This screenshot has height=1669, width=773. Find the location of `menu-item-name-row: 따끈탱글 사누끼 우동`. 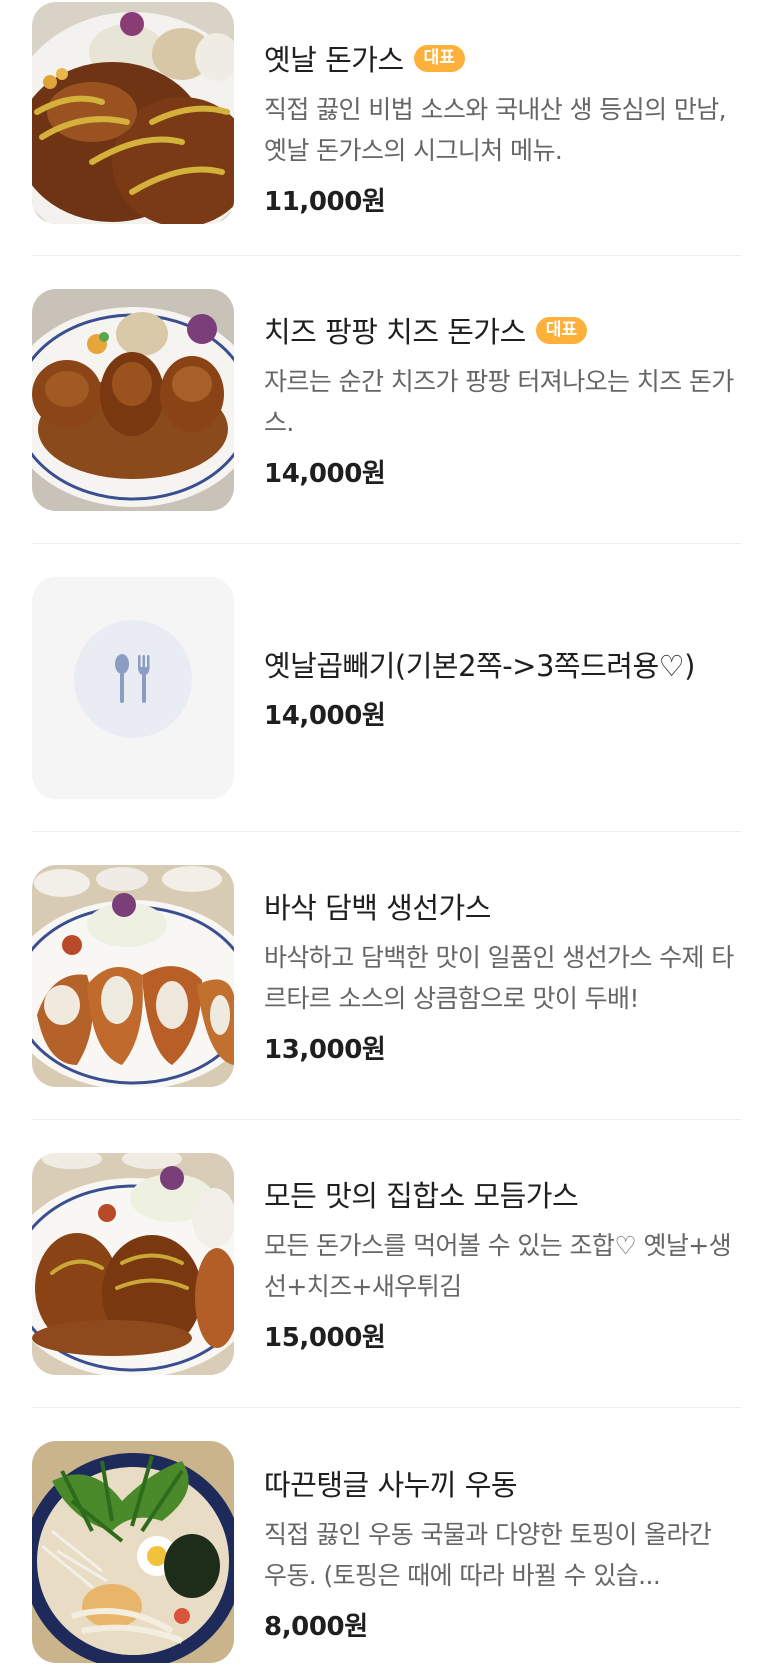

menu-item-name-row: 따끈탱글 사누끼 우동 is located at coordinates (502, 1483).